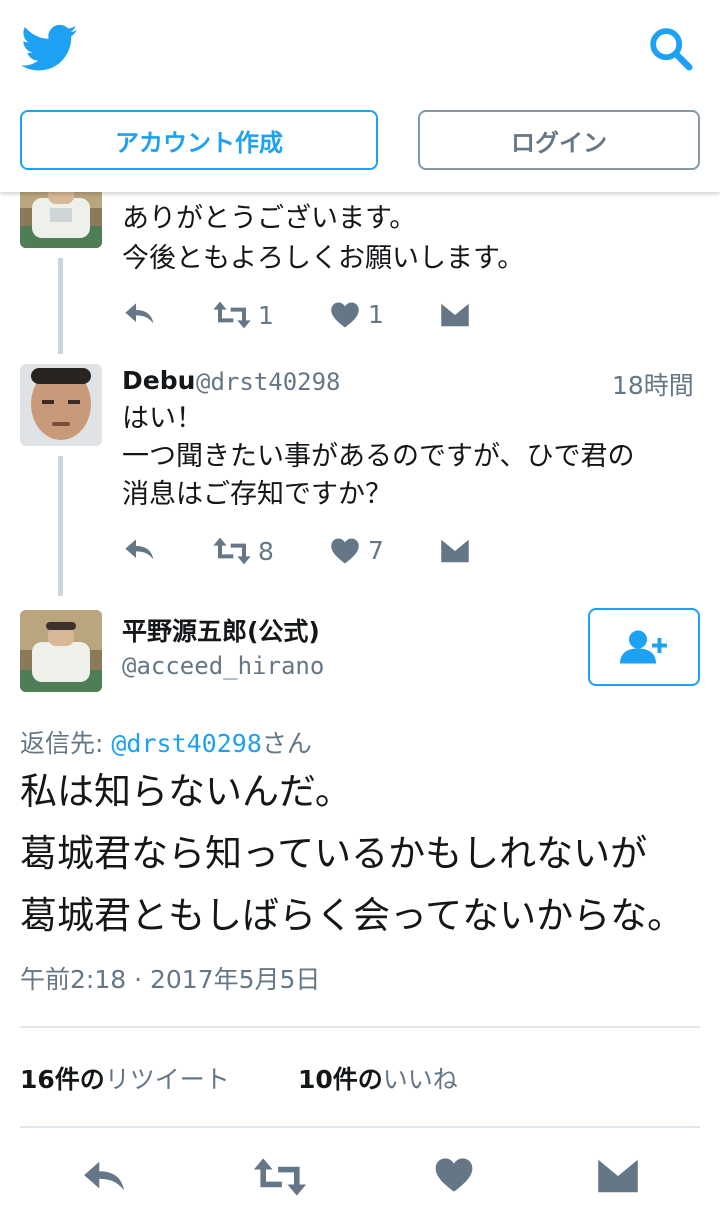 This screenshot has height=1227, width=720. Describe the element at coordinates (378, 456) in the screenshot. I see `tweet-text: 一つ聞きたい事があるのですが、ひで君の` at that location.